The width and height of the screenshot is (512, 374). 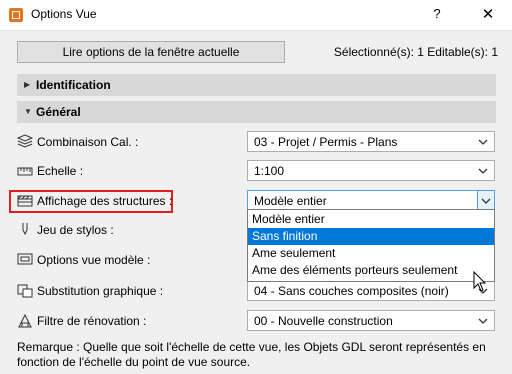 I want to click on read-window-options-button: Lire options de la fenêtre actuelle, so click(x=151, y=52).